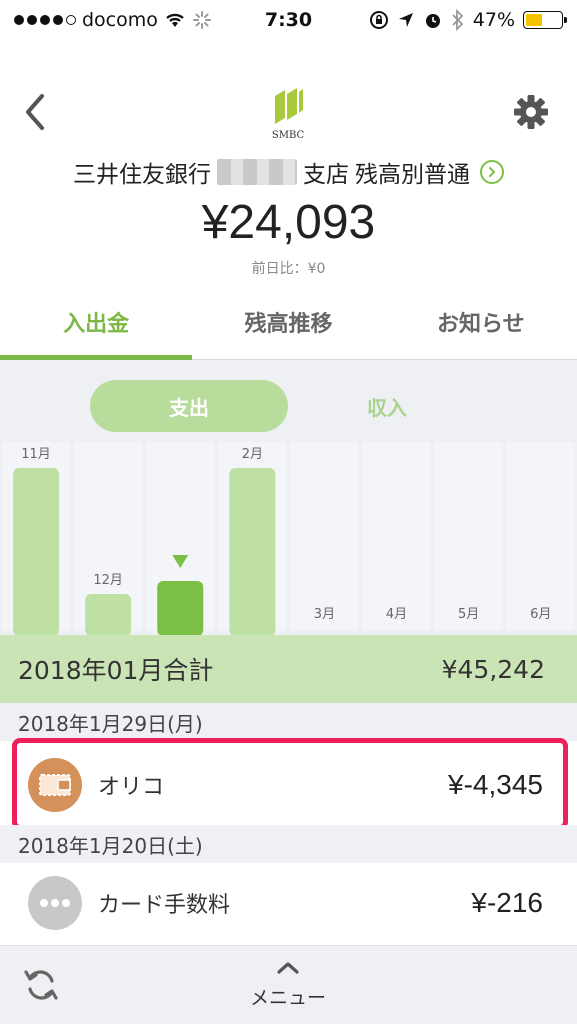 This screenshot has height=1024, width=577. Describe the element at coordinates (481, 328) in the screenshot. I see `tab-notifications: お知らせ` at that location.